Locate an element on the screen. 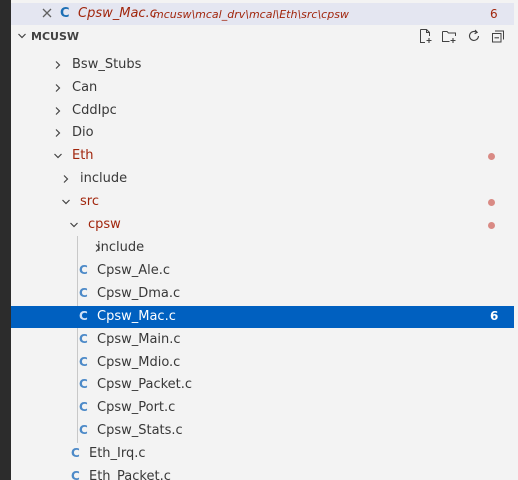 This screenshot has height=480, width=518. tree-item-label: Cpsw_Mdio.c is located at coordinates (139, 362).